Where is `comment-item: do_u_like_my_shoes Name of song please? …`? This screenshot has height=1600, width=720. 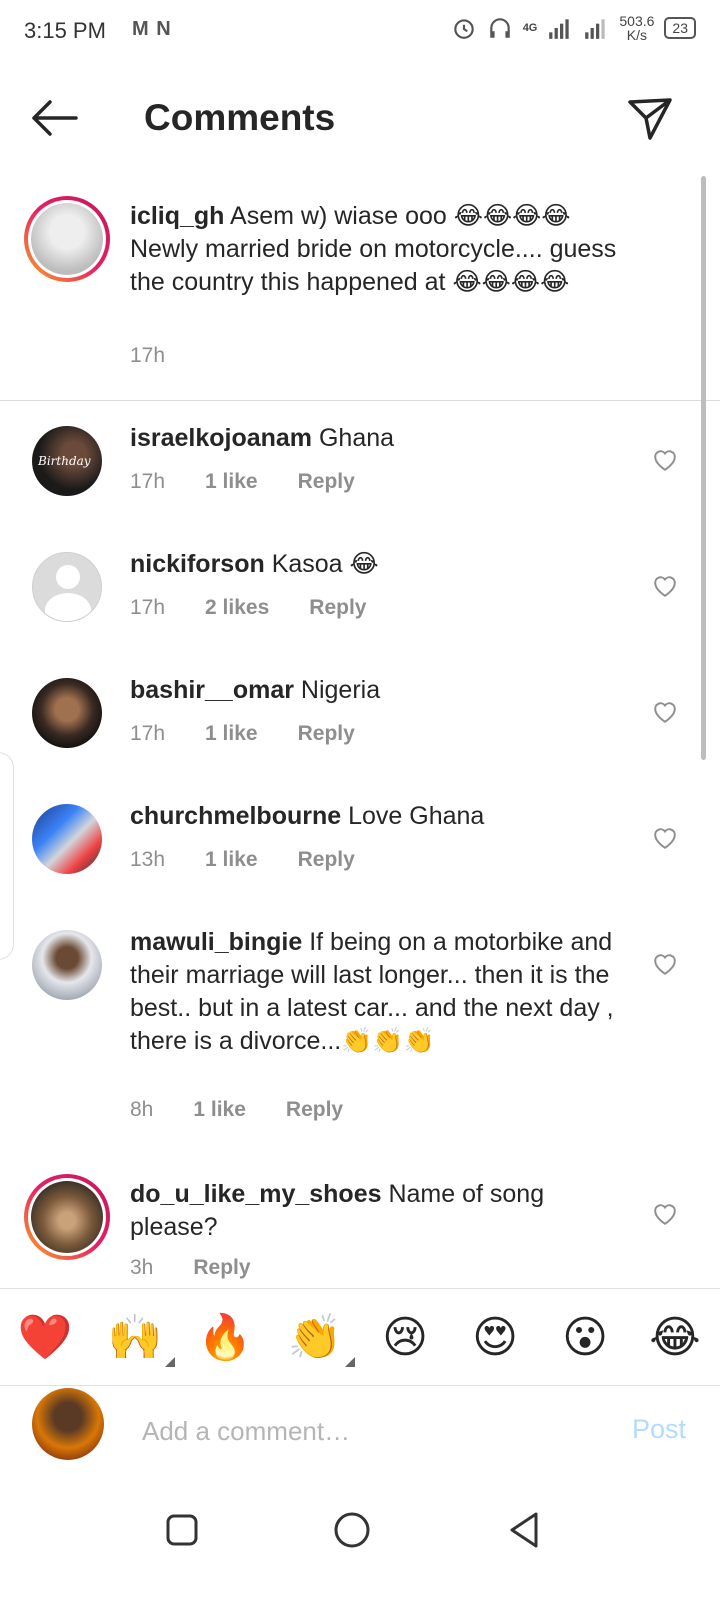
comment-item: do_u_like_my_shoes Name of song please? … is located at coordinates (360, 1227).